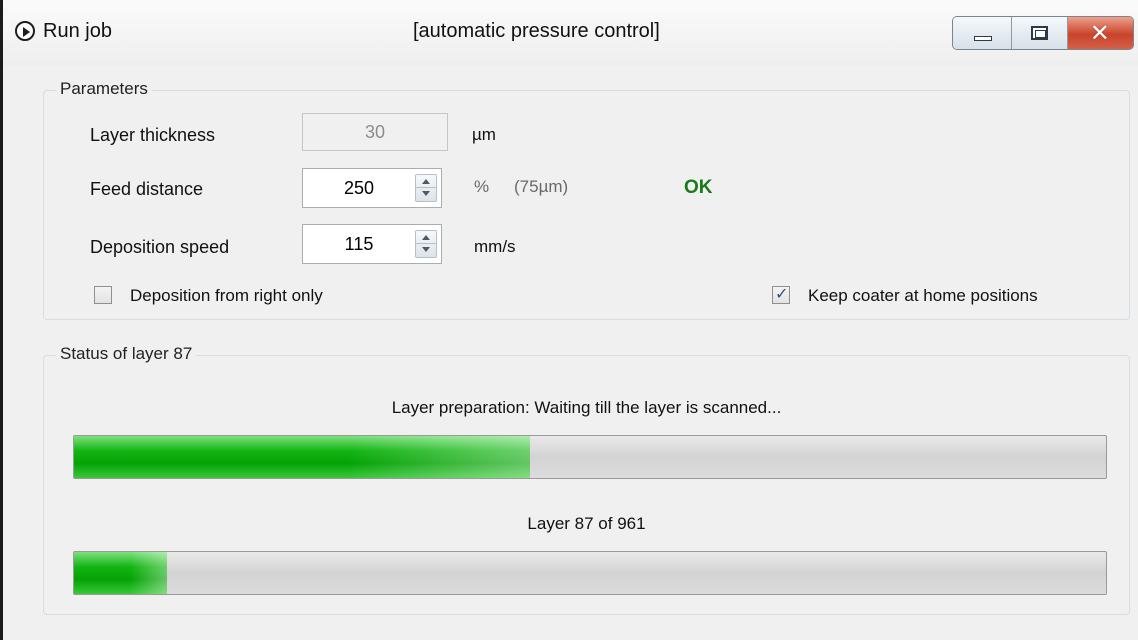 The height and width of the screenshot is (640, 1138). Describe the element at coordinates (302, 457) in the screenshot. I see `layer-preparation-progress-fill` at that location.